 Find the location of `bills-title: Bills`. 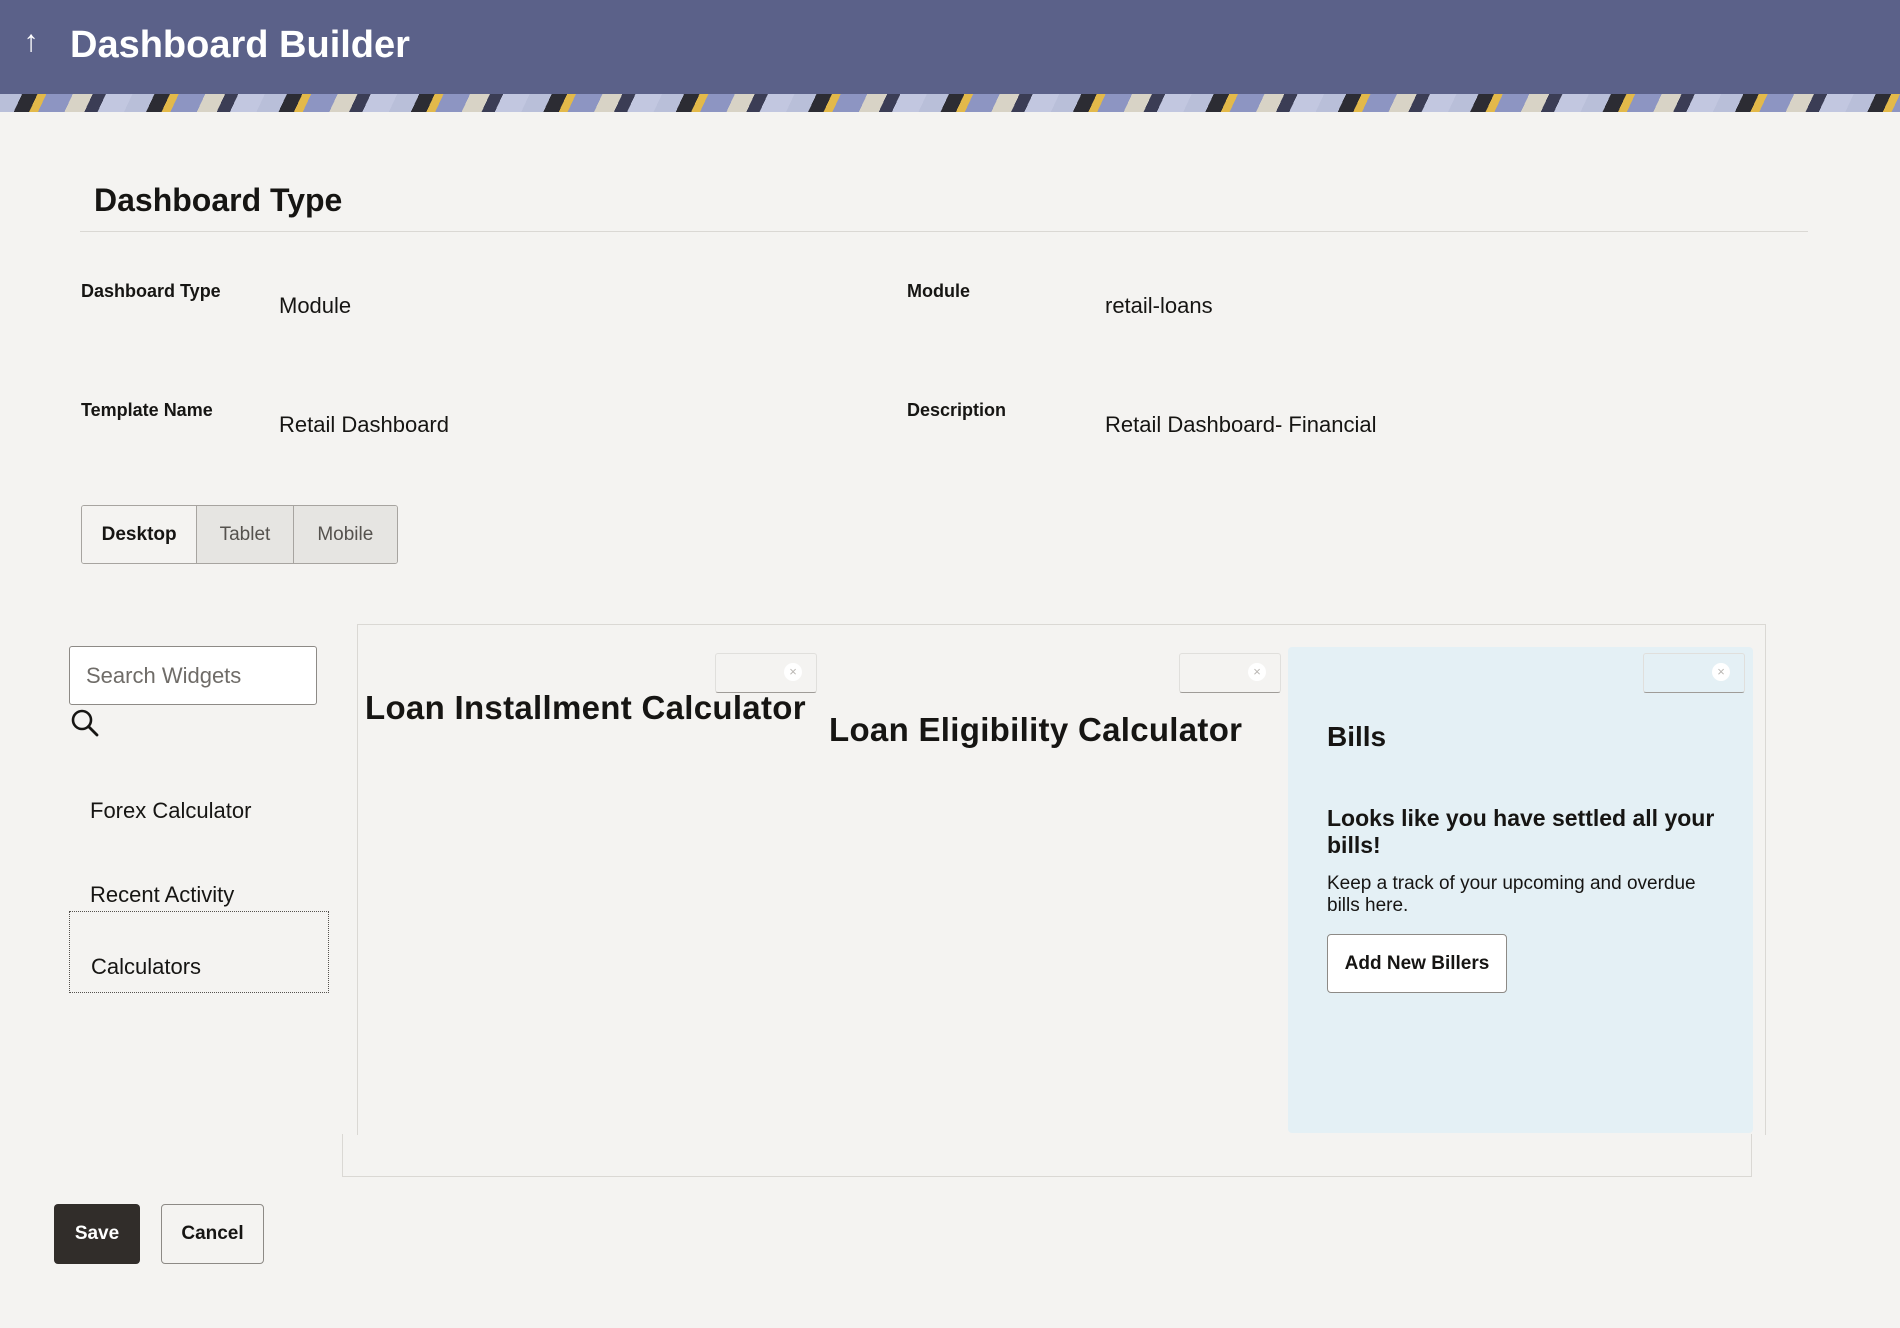

bills-title: Bills is located at coordinates (1357, 736).